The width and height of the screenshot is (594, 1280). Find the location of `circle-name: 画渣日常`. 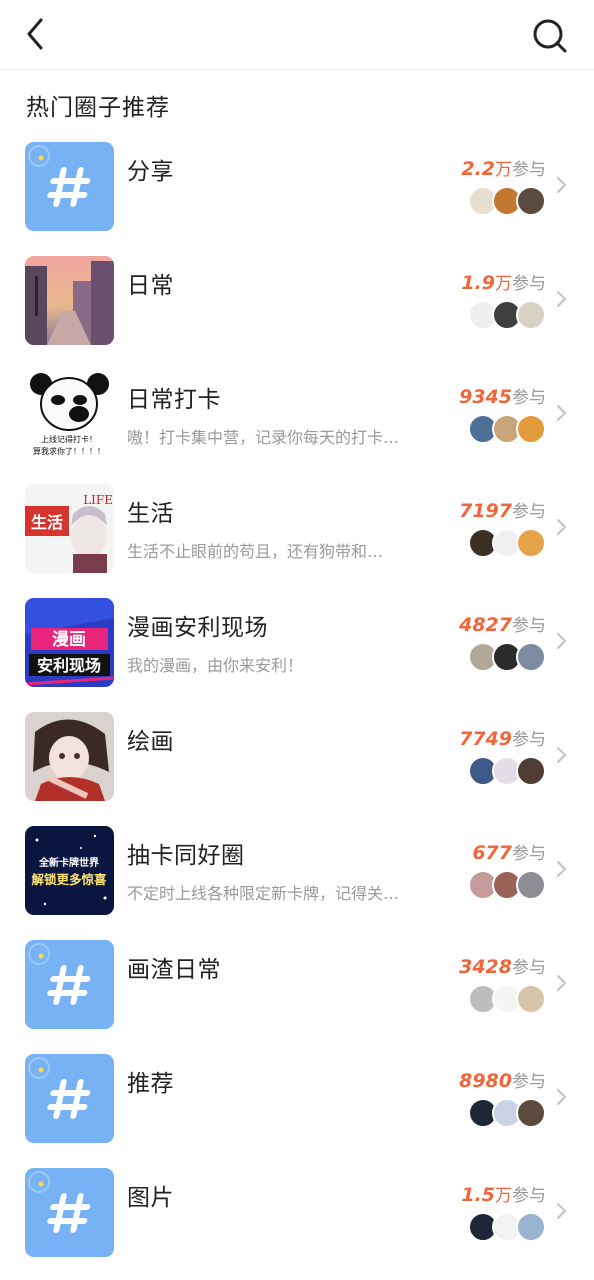

circle-name: 画渣日常 is located at coordinates (174, 970).